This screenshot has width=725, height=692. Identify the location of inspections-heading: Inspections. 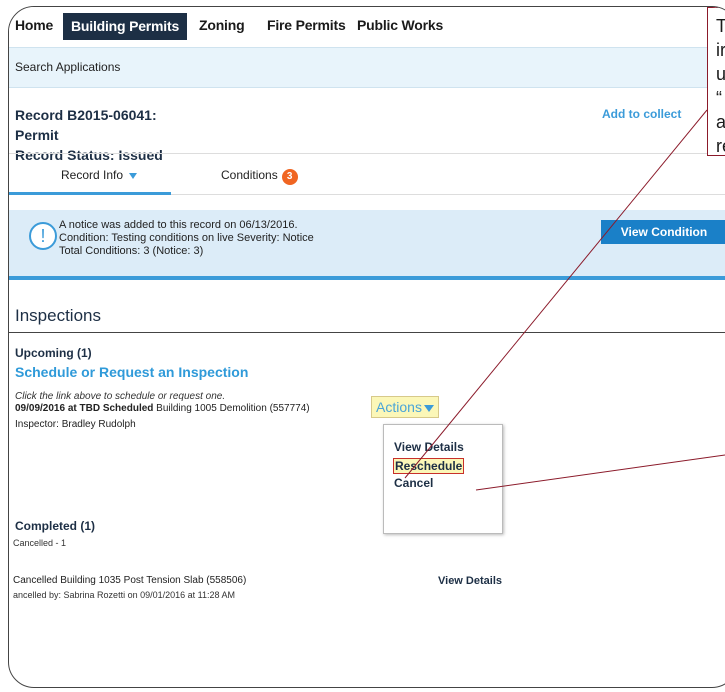
(58, 315).